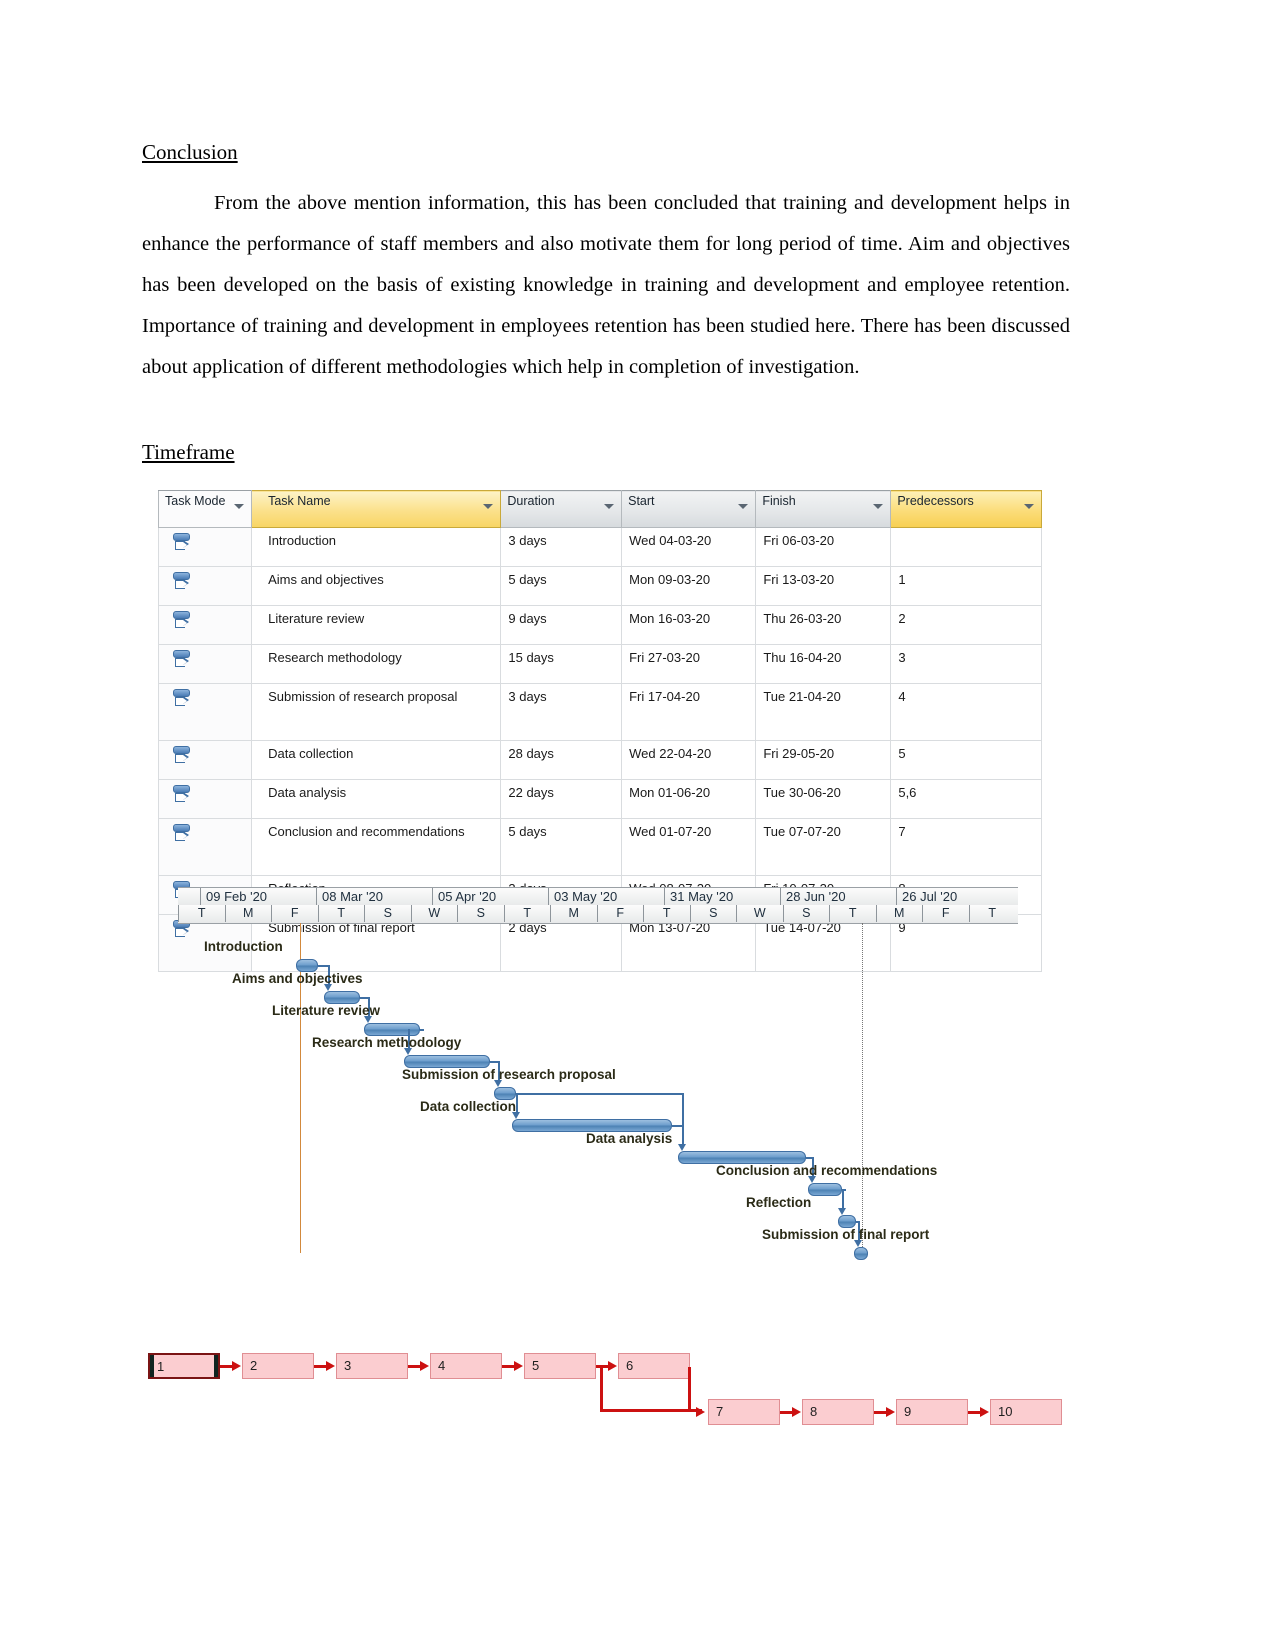 Image resolution: width=1275 pixels, height=1651 pixels. I want to click on network-node-10-label: 10, so click(1005, 1411).